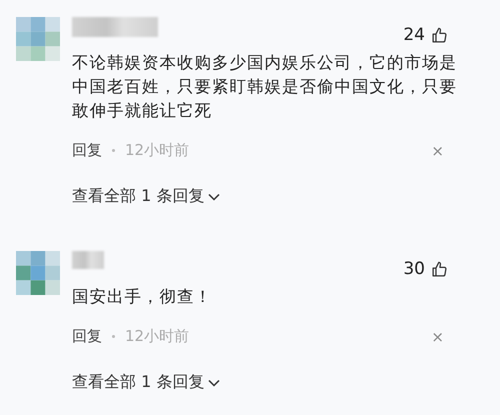 This screenshot has width=500, height=415. What do you see at coordinates (414, 35) in the screenshot?
I see `like-count: 24` at bounding box center [414, 35].